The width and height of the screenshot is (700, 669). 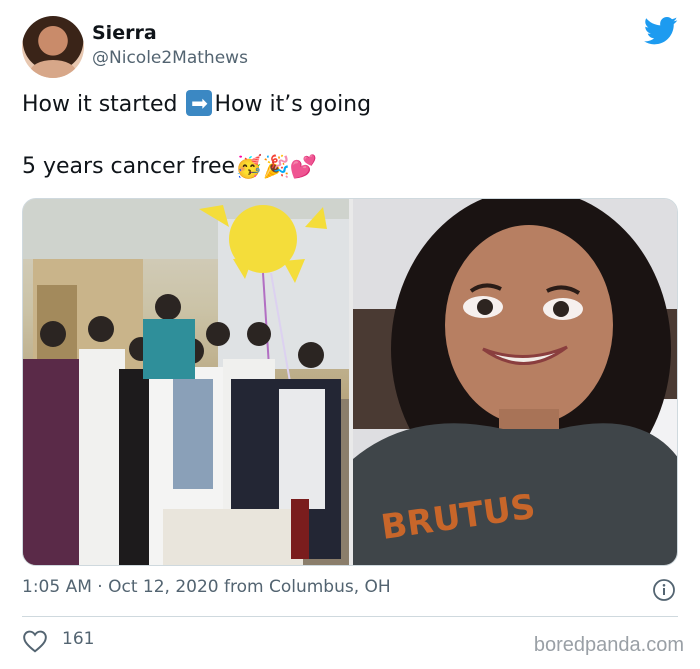 I want to click on user-handle: @Nicole2Mathews, so click(x=170, y=58).